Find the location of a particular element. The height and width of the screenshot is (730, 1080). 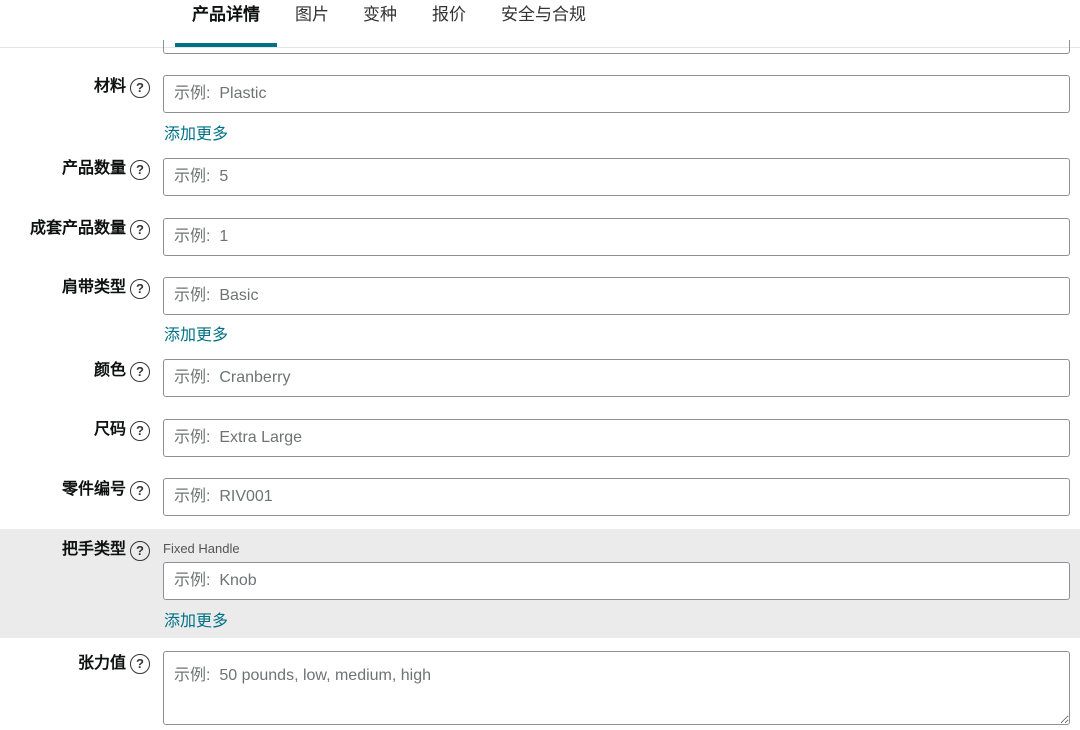

handle-type-add-more-link: 添加更多 is located at coordinates (196, 622).